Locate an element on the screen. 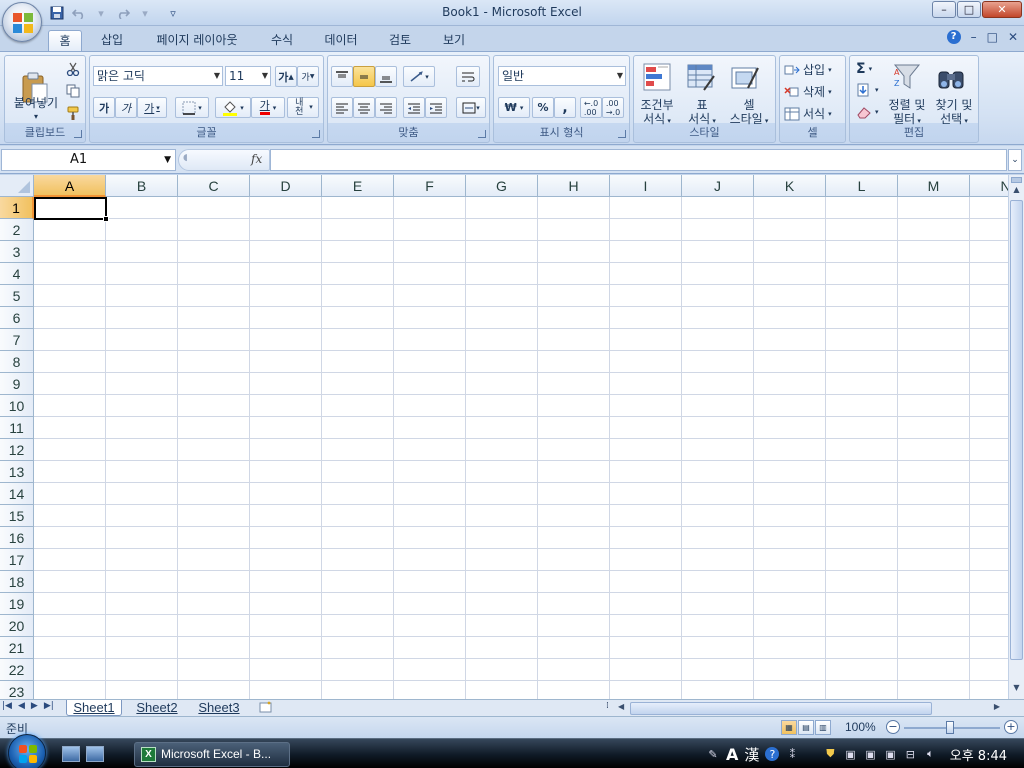 The width and height of the screenshot is (1024, 768). row-header-10: 10 is located at coordinates (17, 406).